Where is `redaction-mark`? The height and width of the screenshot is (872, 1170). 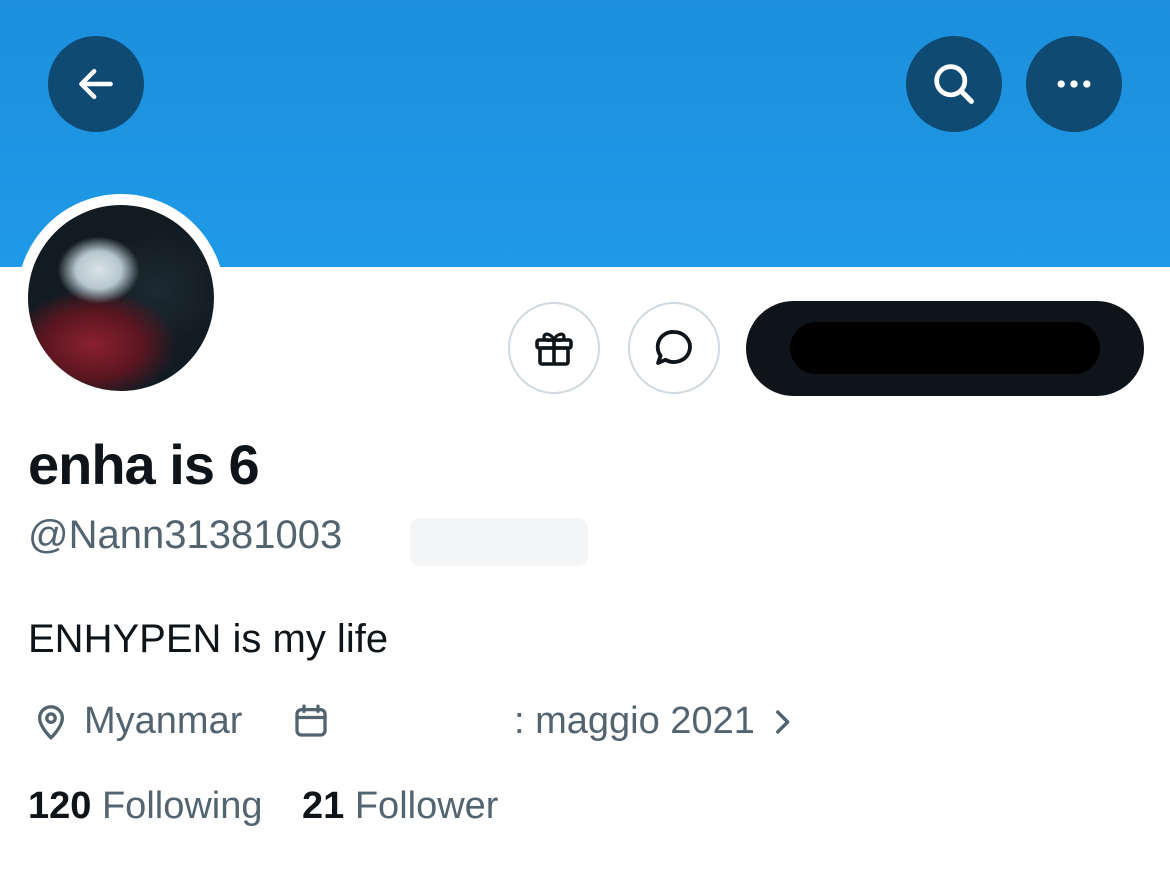
redaction-mark is located at coordinates (945, 348).